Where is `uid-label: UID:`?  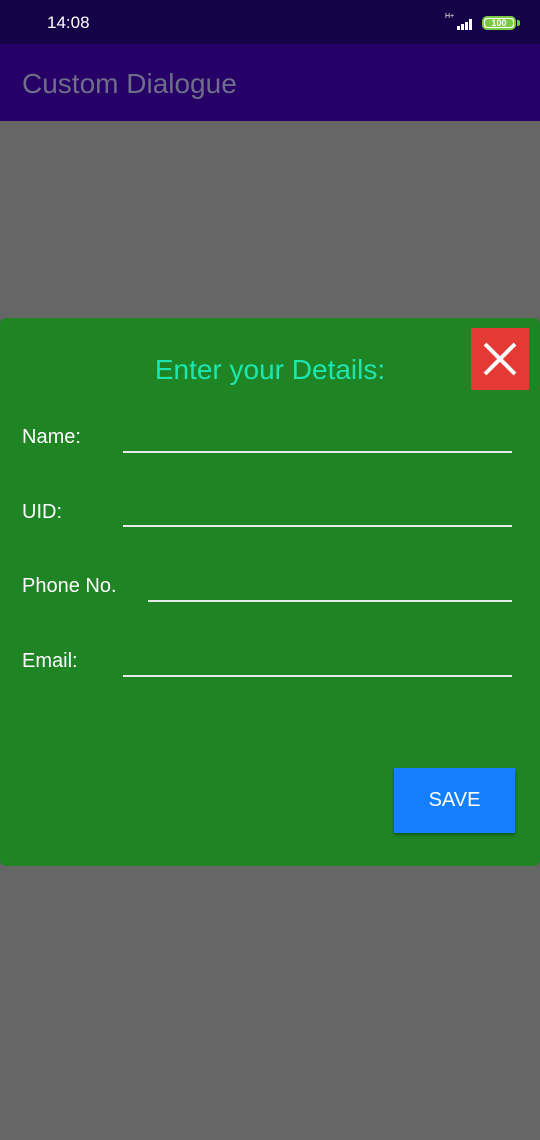
uid-label: UID: is located at coordinates (42, 512).